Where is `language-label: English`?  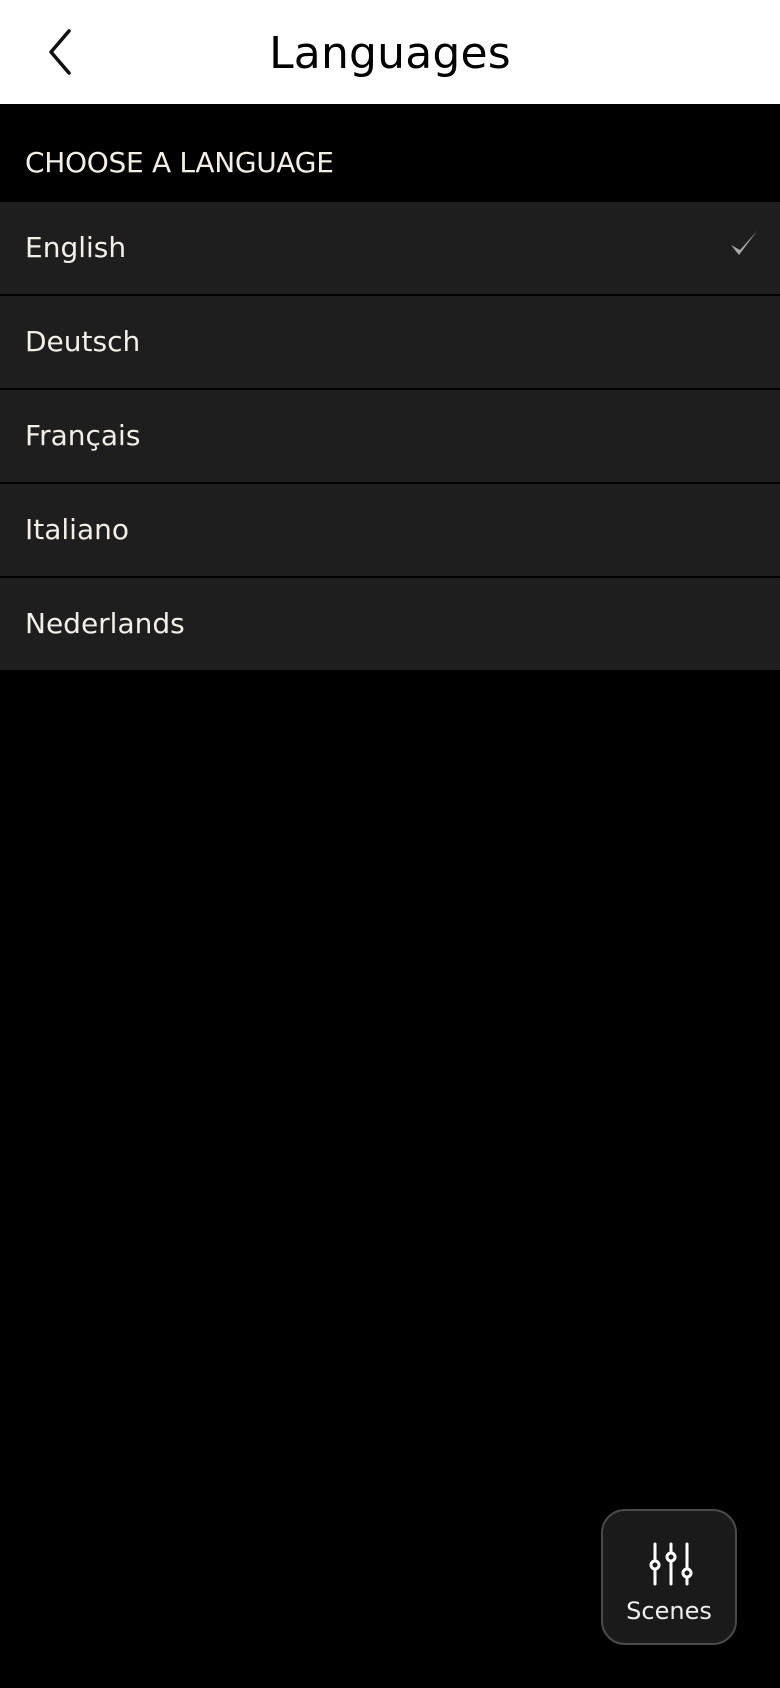
language-label: English is located at coordinates (76, 247).